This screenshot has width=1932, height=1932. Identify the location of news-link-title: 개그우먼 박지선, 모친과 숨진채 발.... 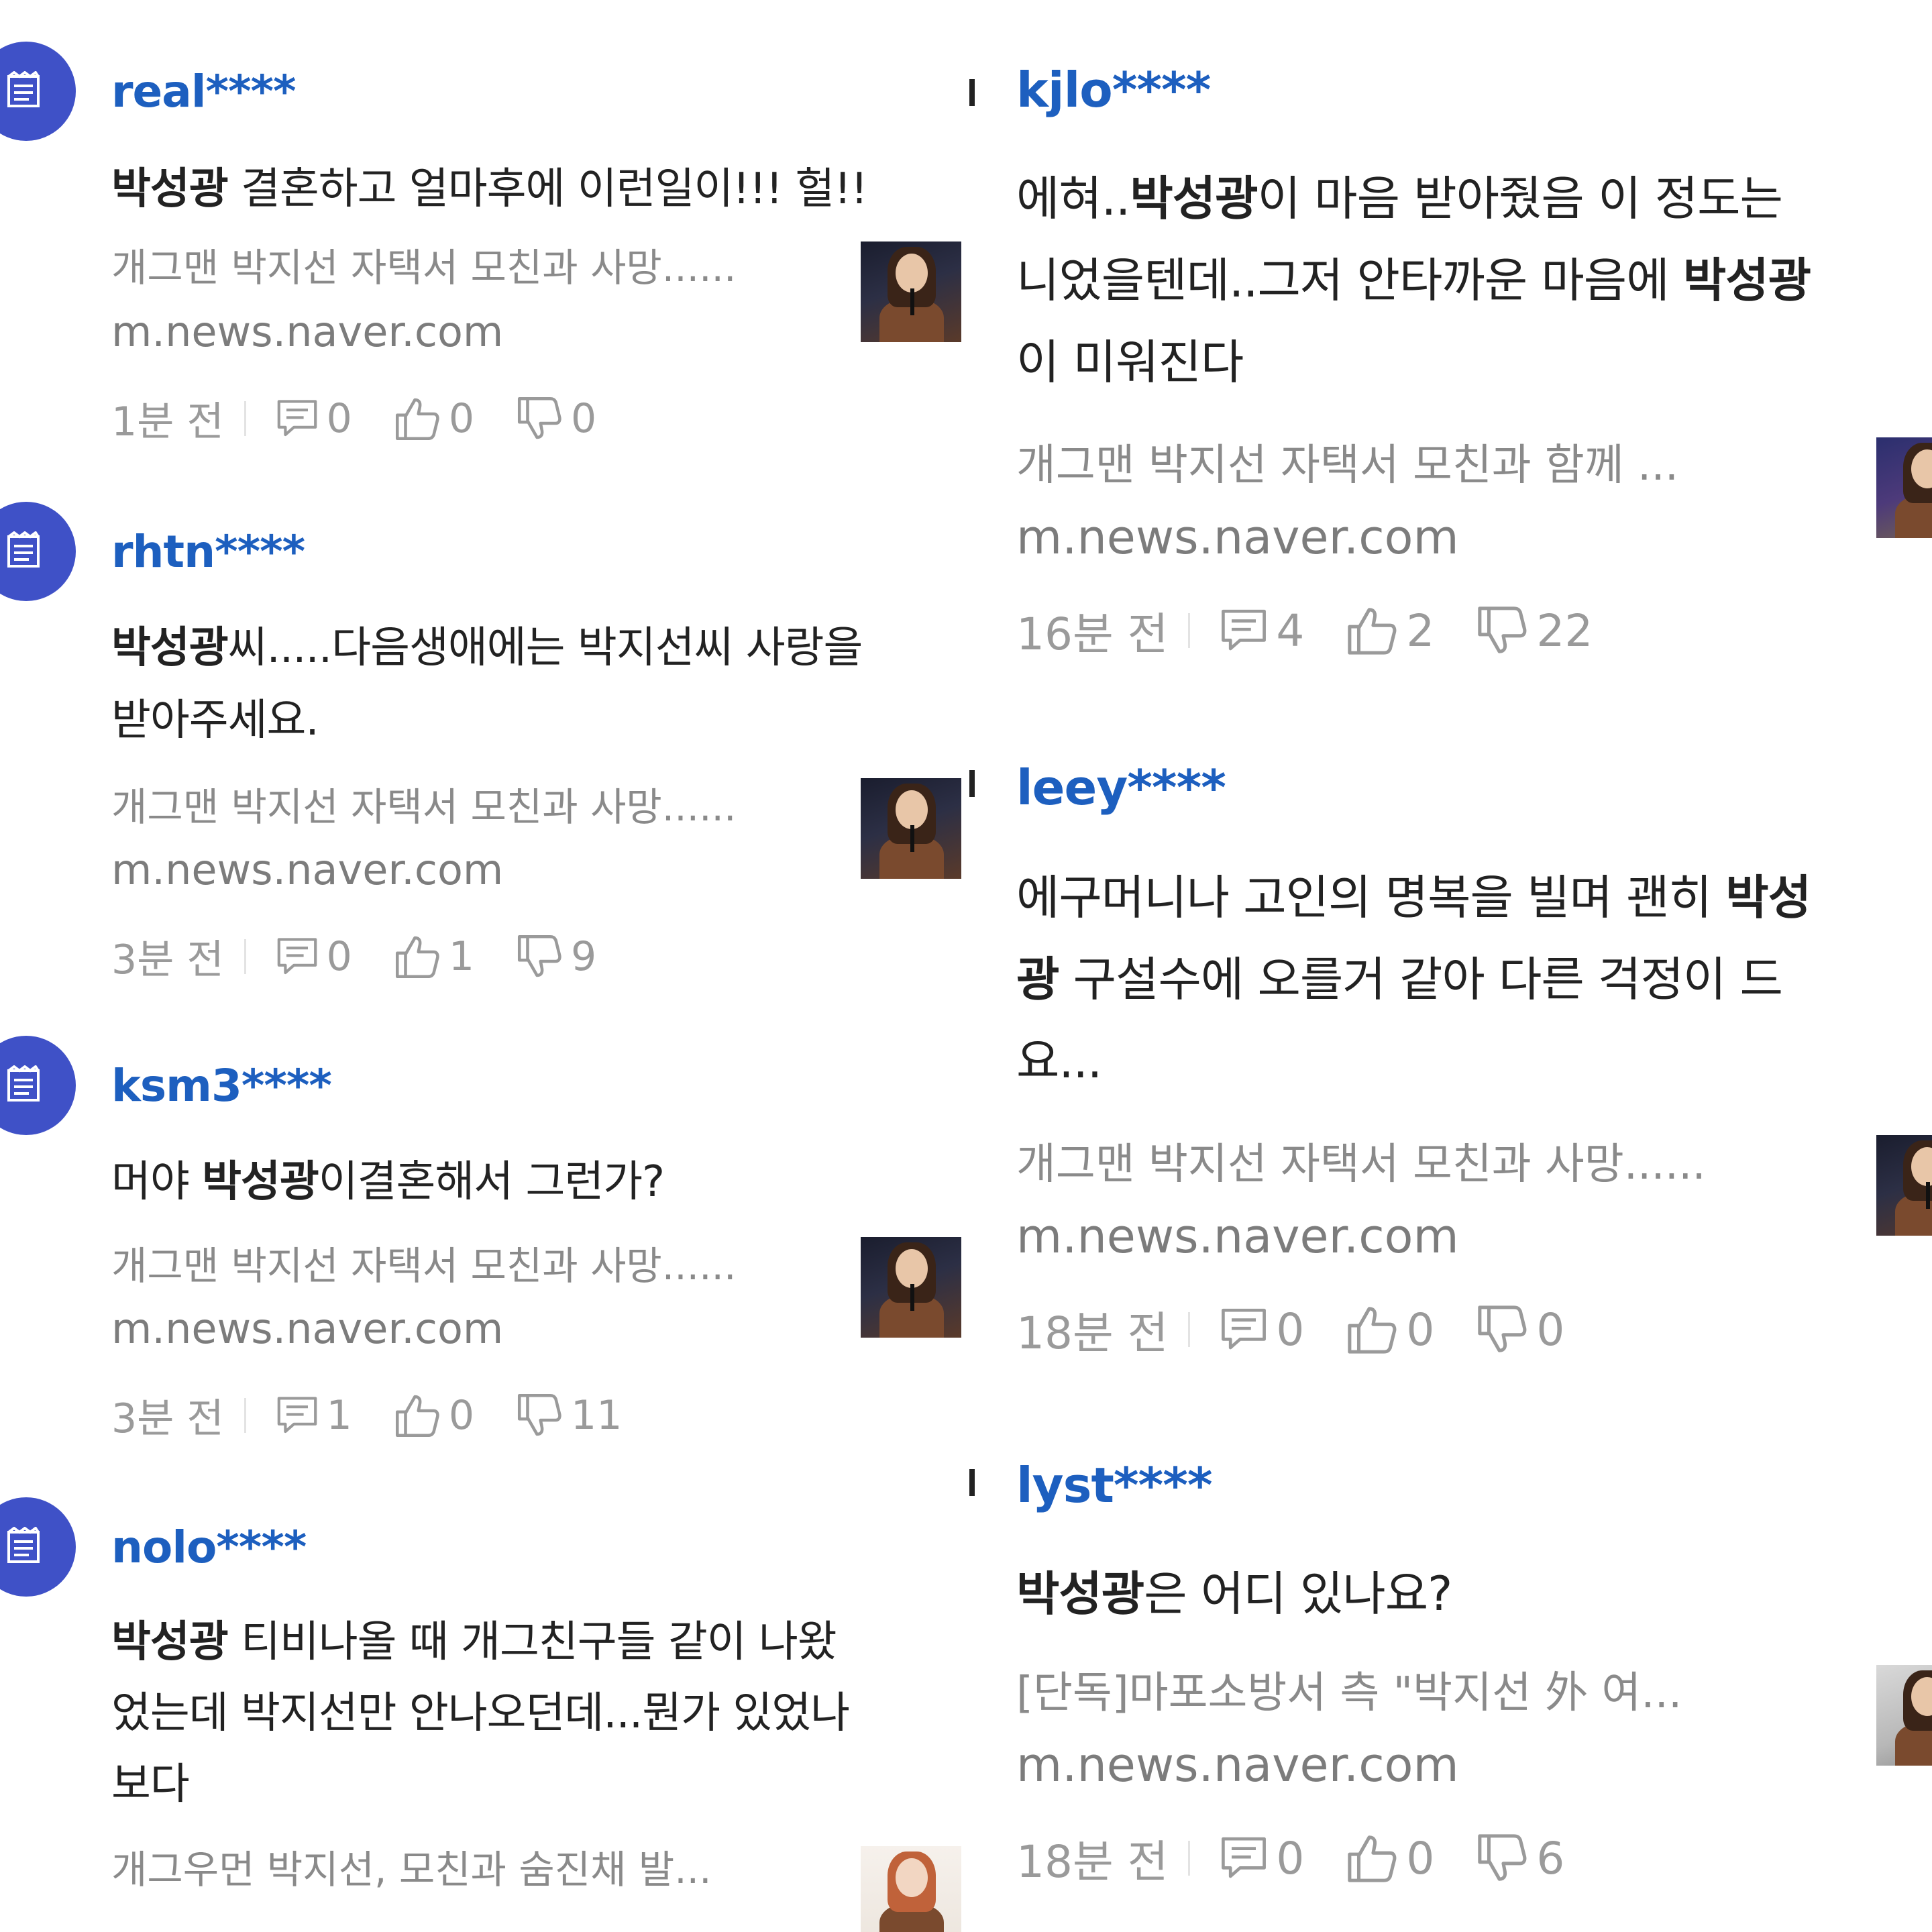
(411, 1866).